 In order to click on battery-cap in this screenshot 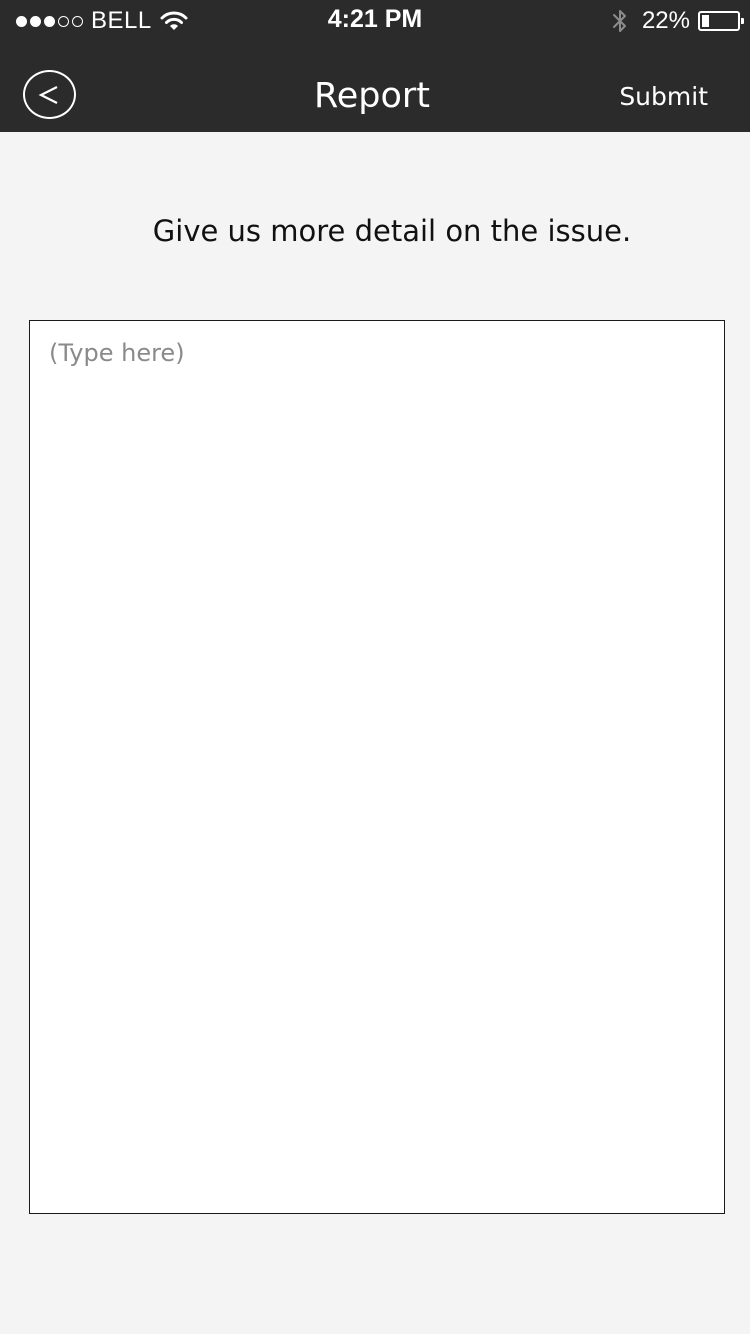, I will do `click(742, 21)`.